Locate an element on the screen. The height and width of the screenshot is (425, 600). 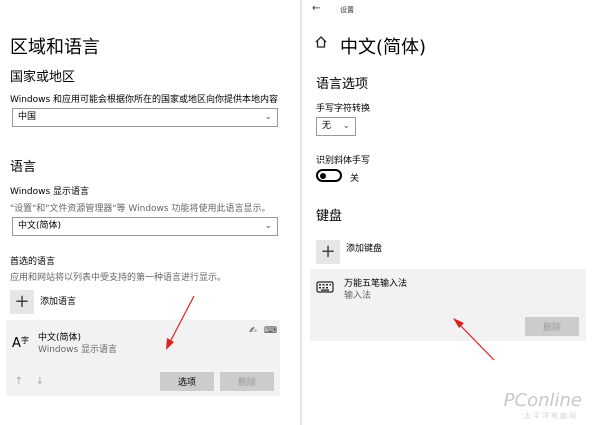
display-language-dropdown: 中文(简体) ⌄ is located at coordinates (145, 226).